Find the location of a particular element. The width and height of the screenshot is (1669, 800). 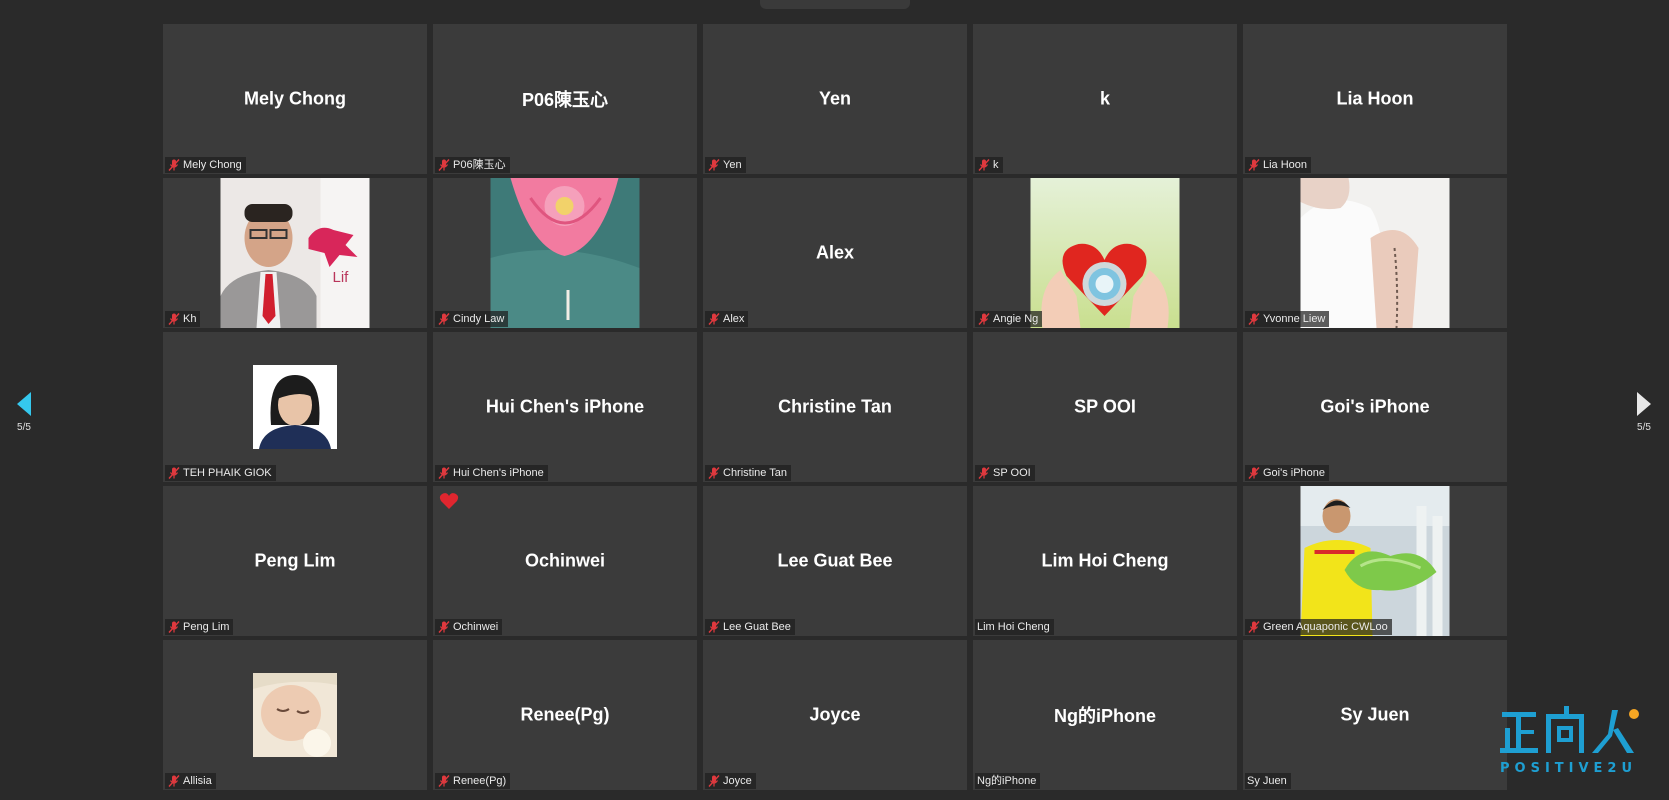

participant-tile: Green Aquaponic CWLoo is located at coordinates (1375, 561).